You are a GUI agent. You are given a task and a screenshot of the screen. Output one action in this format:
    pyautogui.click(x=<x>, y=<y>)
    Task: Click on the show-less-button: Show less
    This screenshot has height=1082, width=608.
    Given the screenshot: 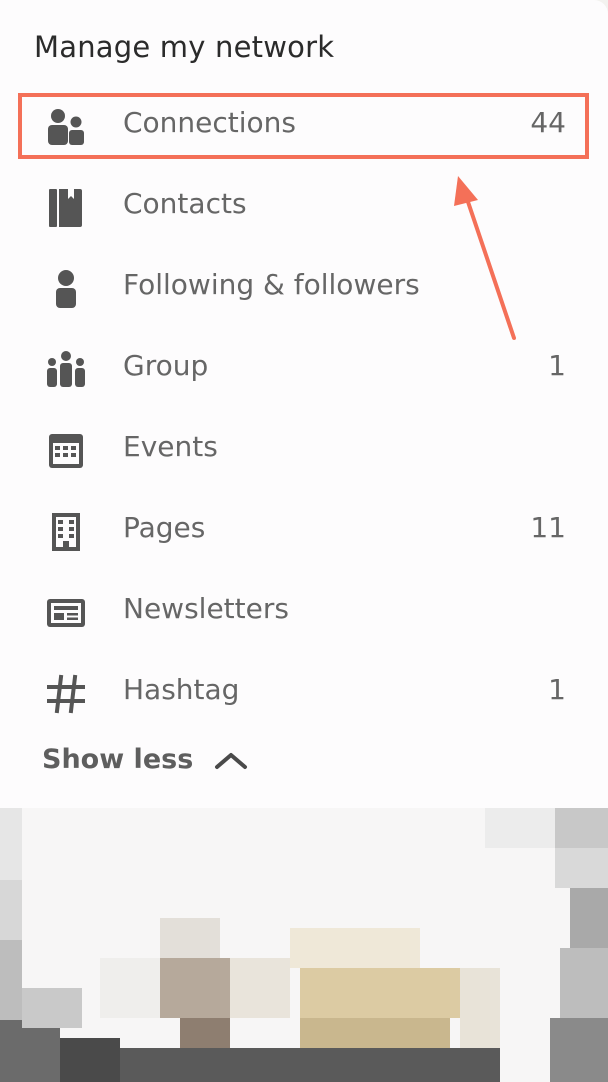 What is the action you would take?
    pyautogui.click(x=145, y=759)
    